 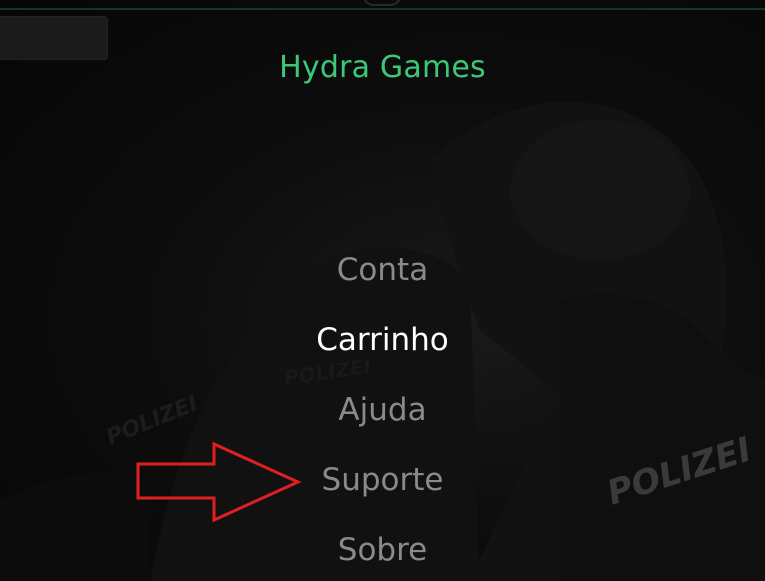 I want to click on app-title: Hydra Games, so click(x=382, y=67).